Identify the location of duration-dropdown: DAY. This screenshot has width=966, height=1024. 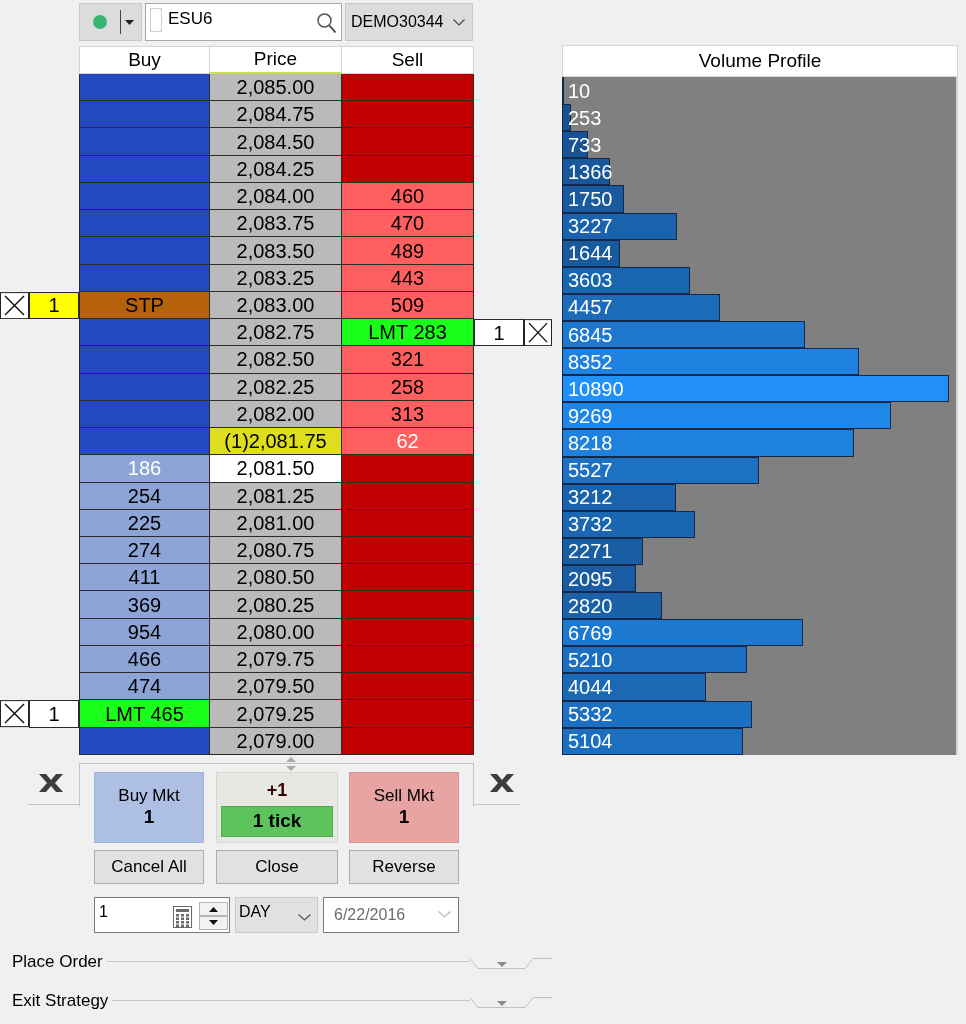
(276, 914).